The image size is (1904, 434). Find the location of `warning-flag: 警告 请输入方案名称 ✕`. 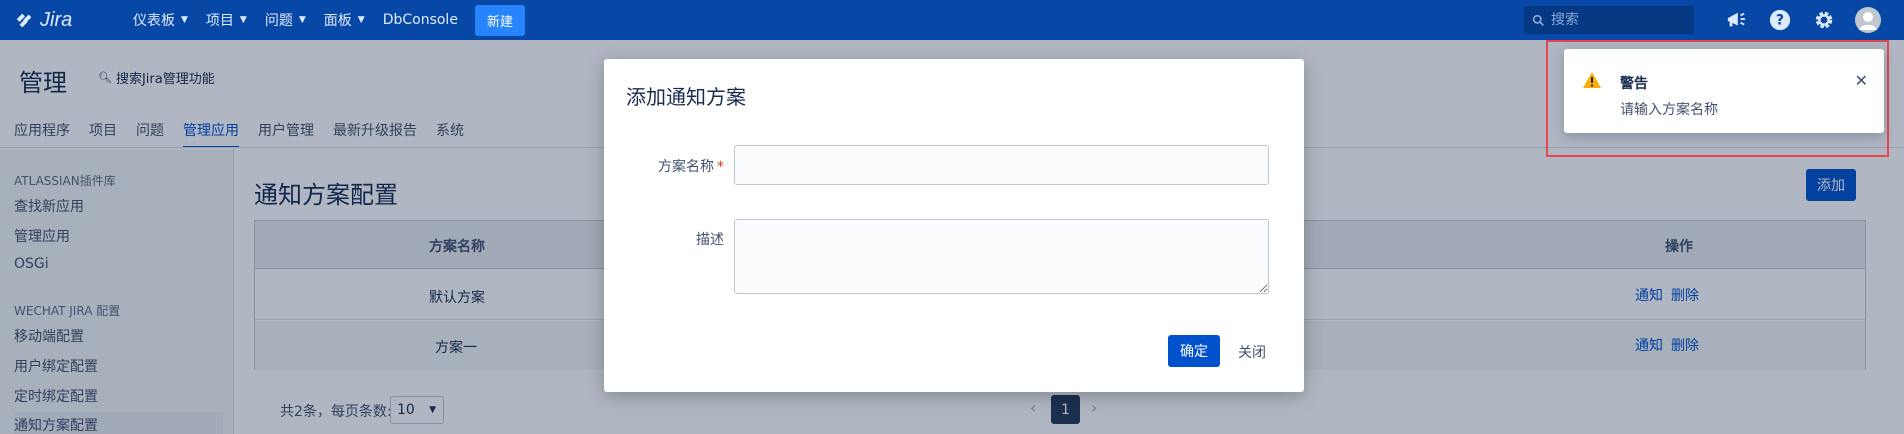

warning-flag: 警告 请输入方案名称 ✕ is located at coordinates (1724, 91).